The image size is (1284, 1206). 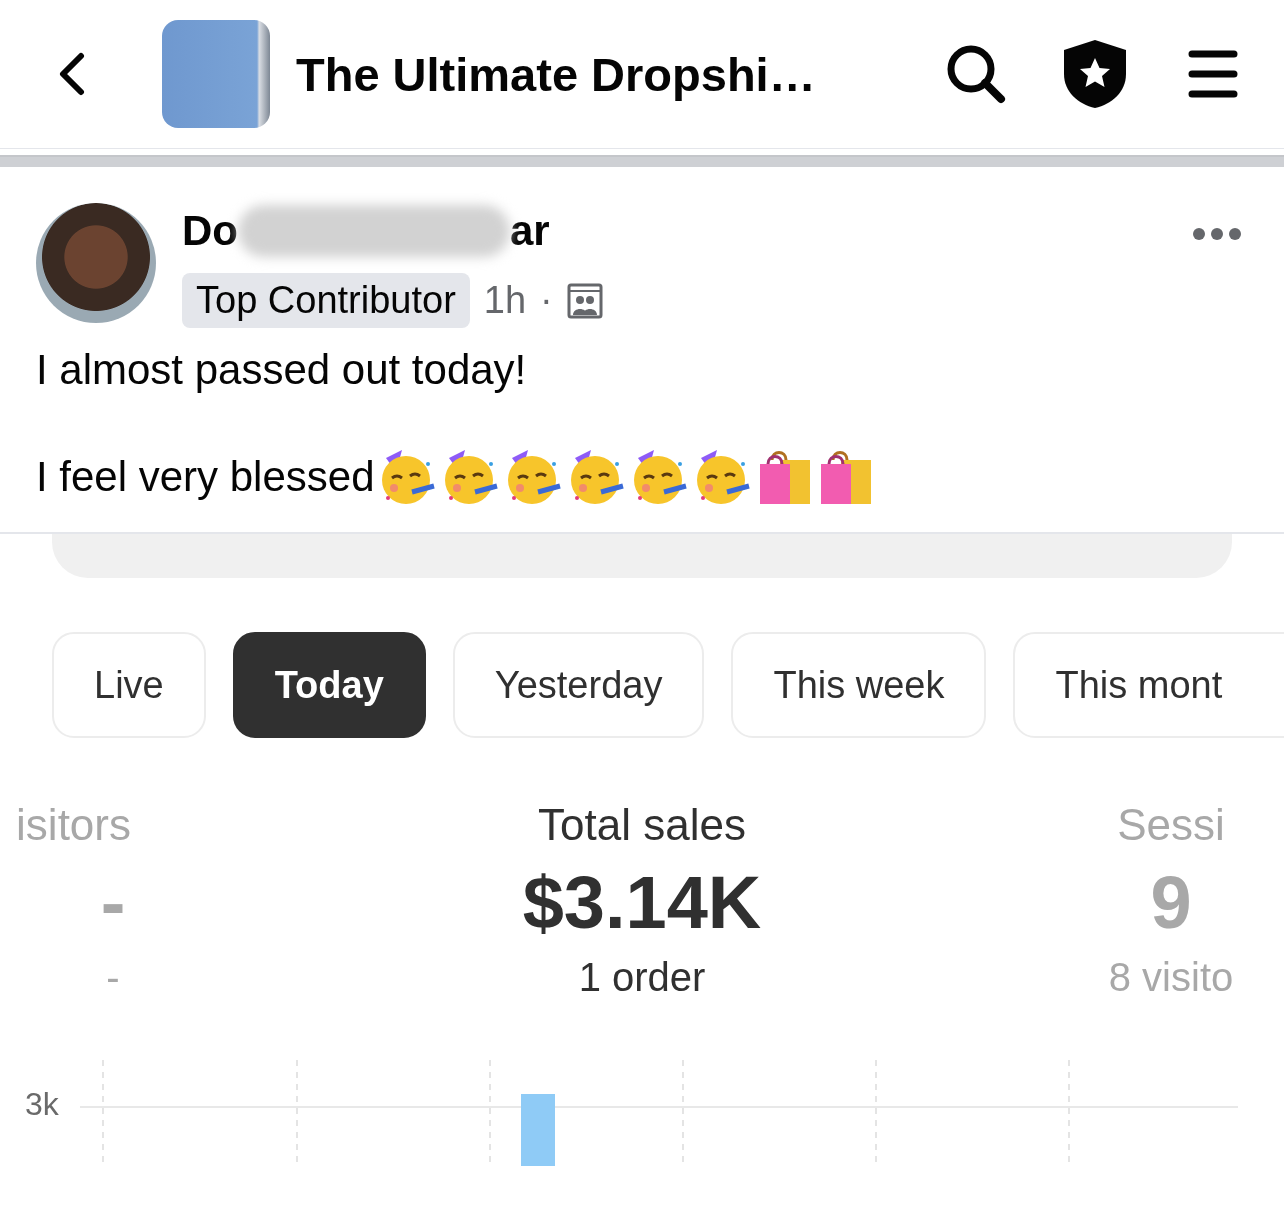 I want to click on post-text: I almost passed out today!, so click(x=282, y=370).